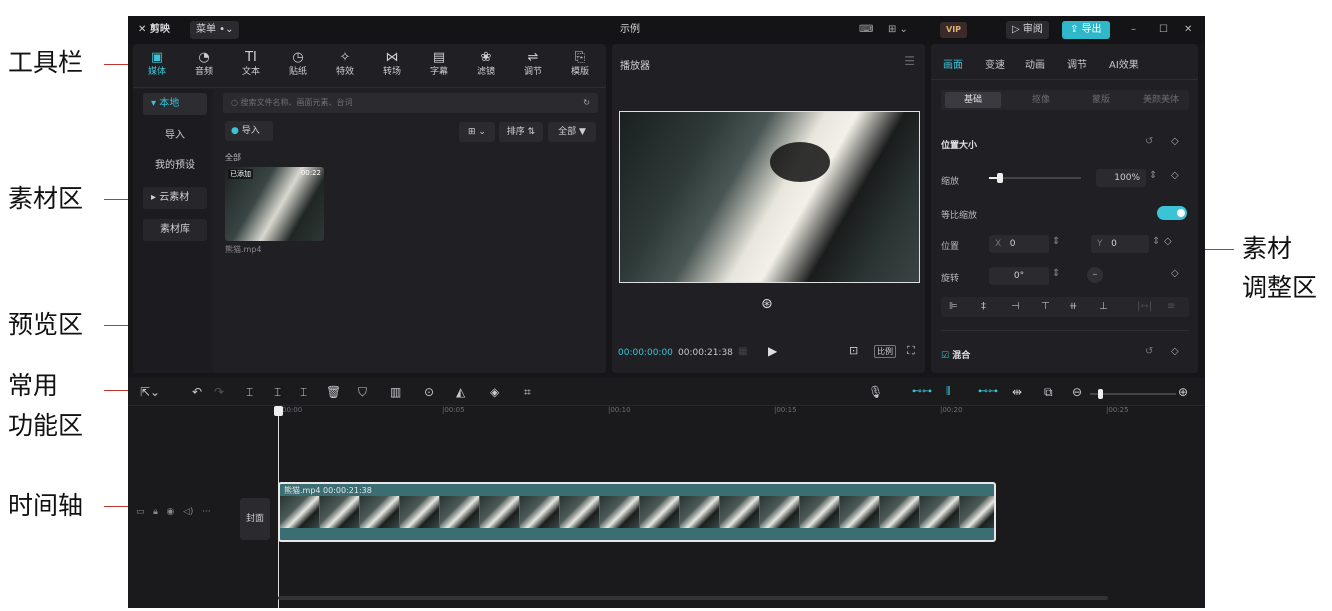 This screenshot has width=1332, height=611. I want to click on tool-template: ⎘ 模版, so click(580, 64).